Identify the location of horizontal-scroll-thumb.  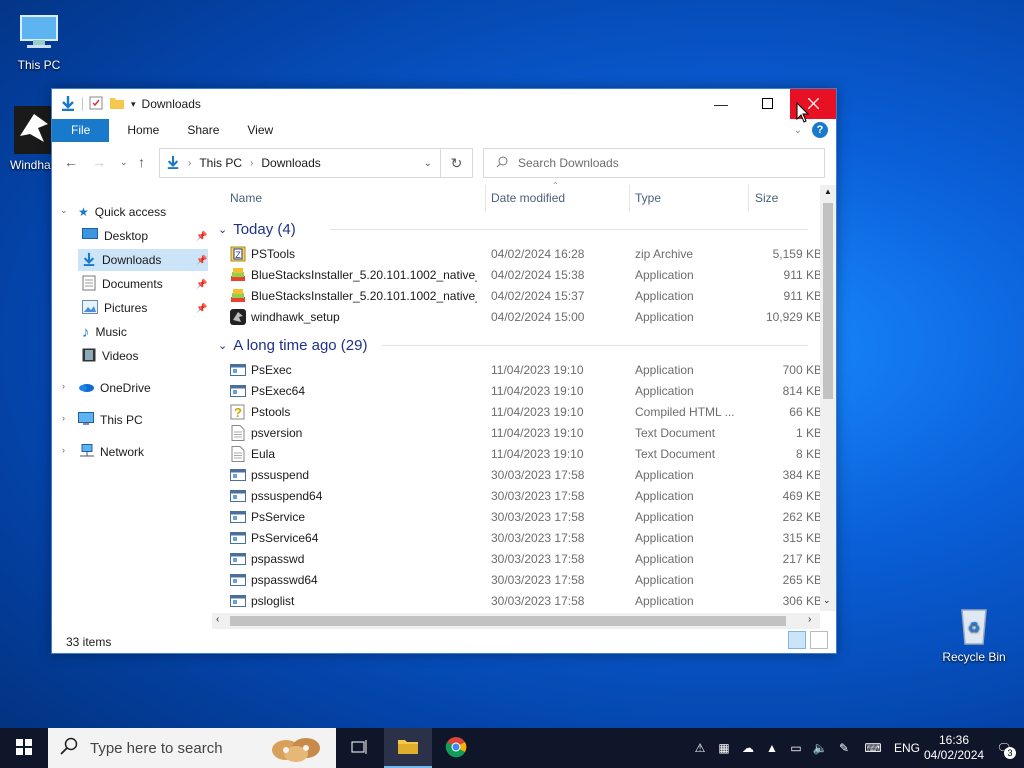
(508, 621).